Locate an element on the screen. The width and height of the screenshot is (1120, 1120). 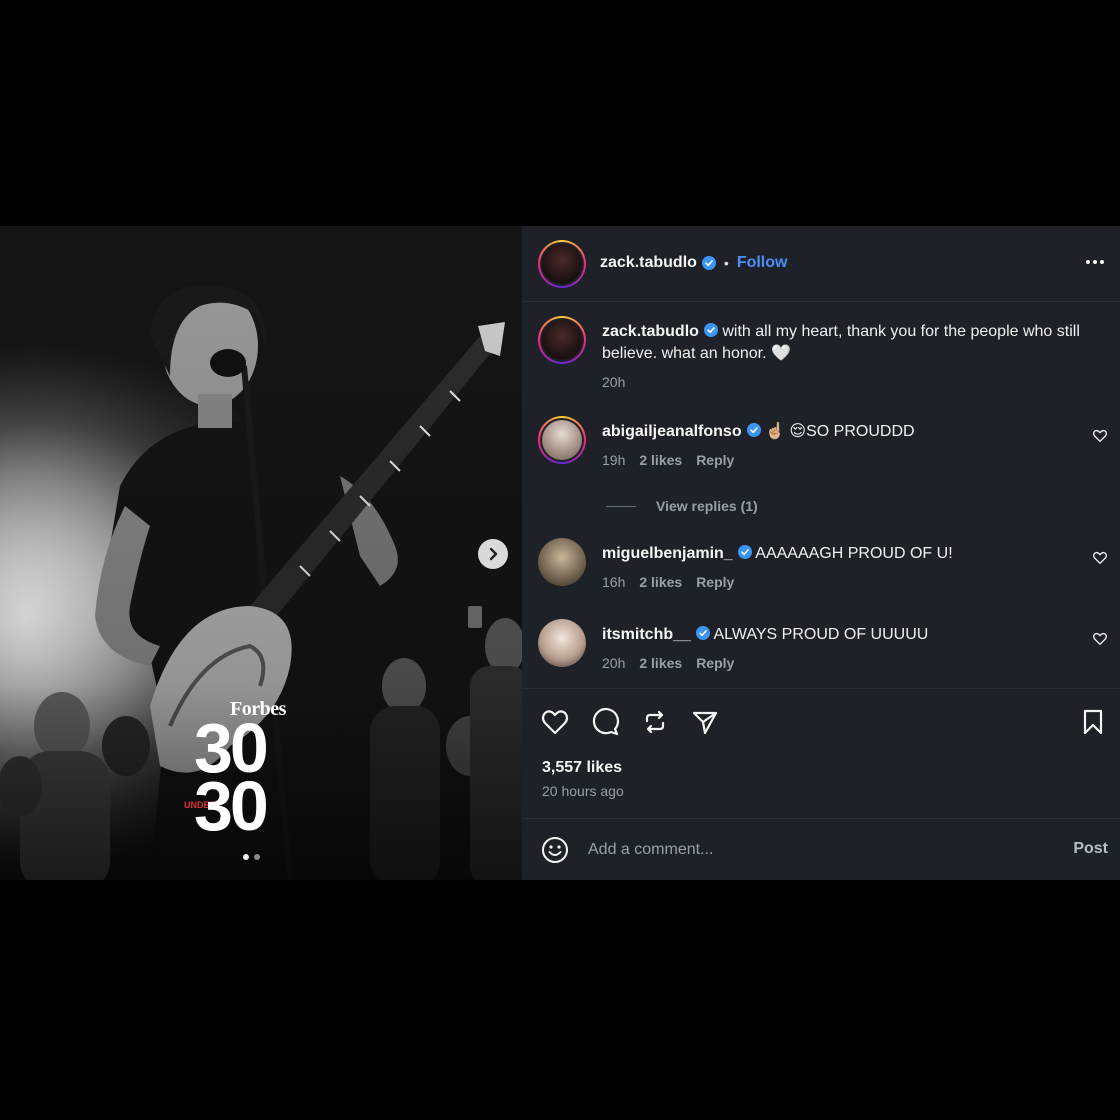
forbes-30-under-30-logo: Forbes 30 UNDER 30 is located at coordinates (254, 771).